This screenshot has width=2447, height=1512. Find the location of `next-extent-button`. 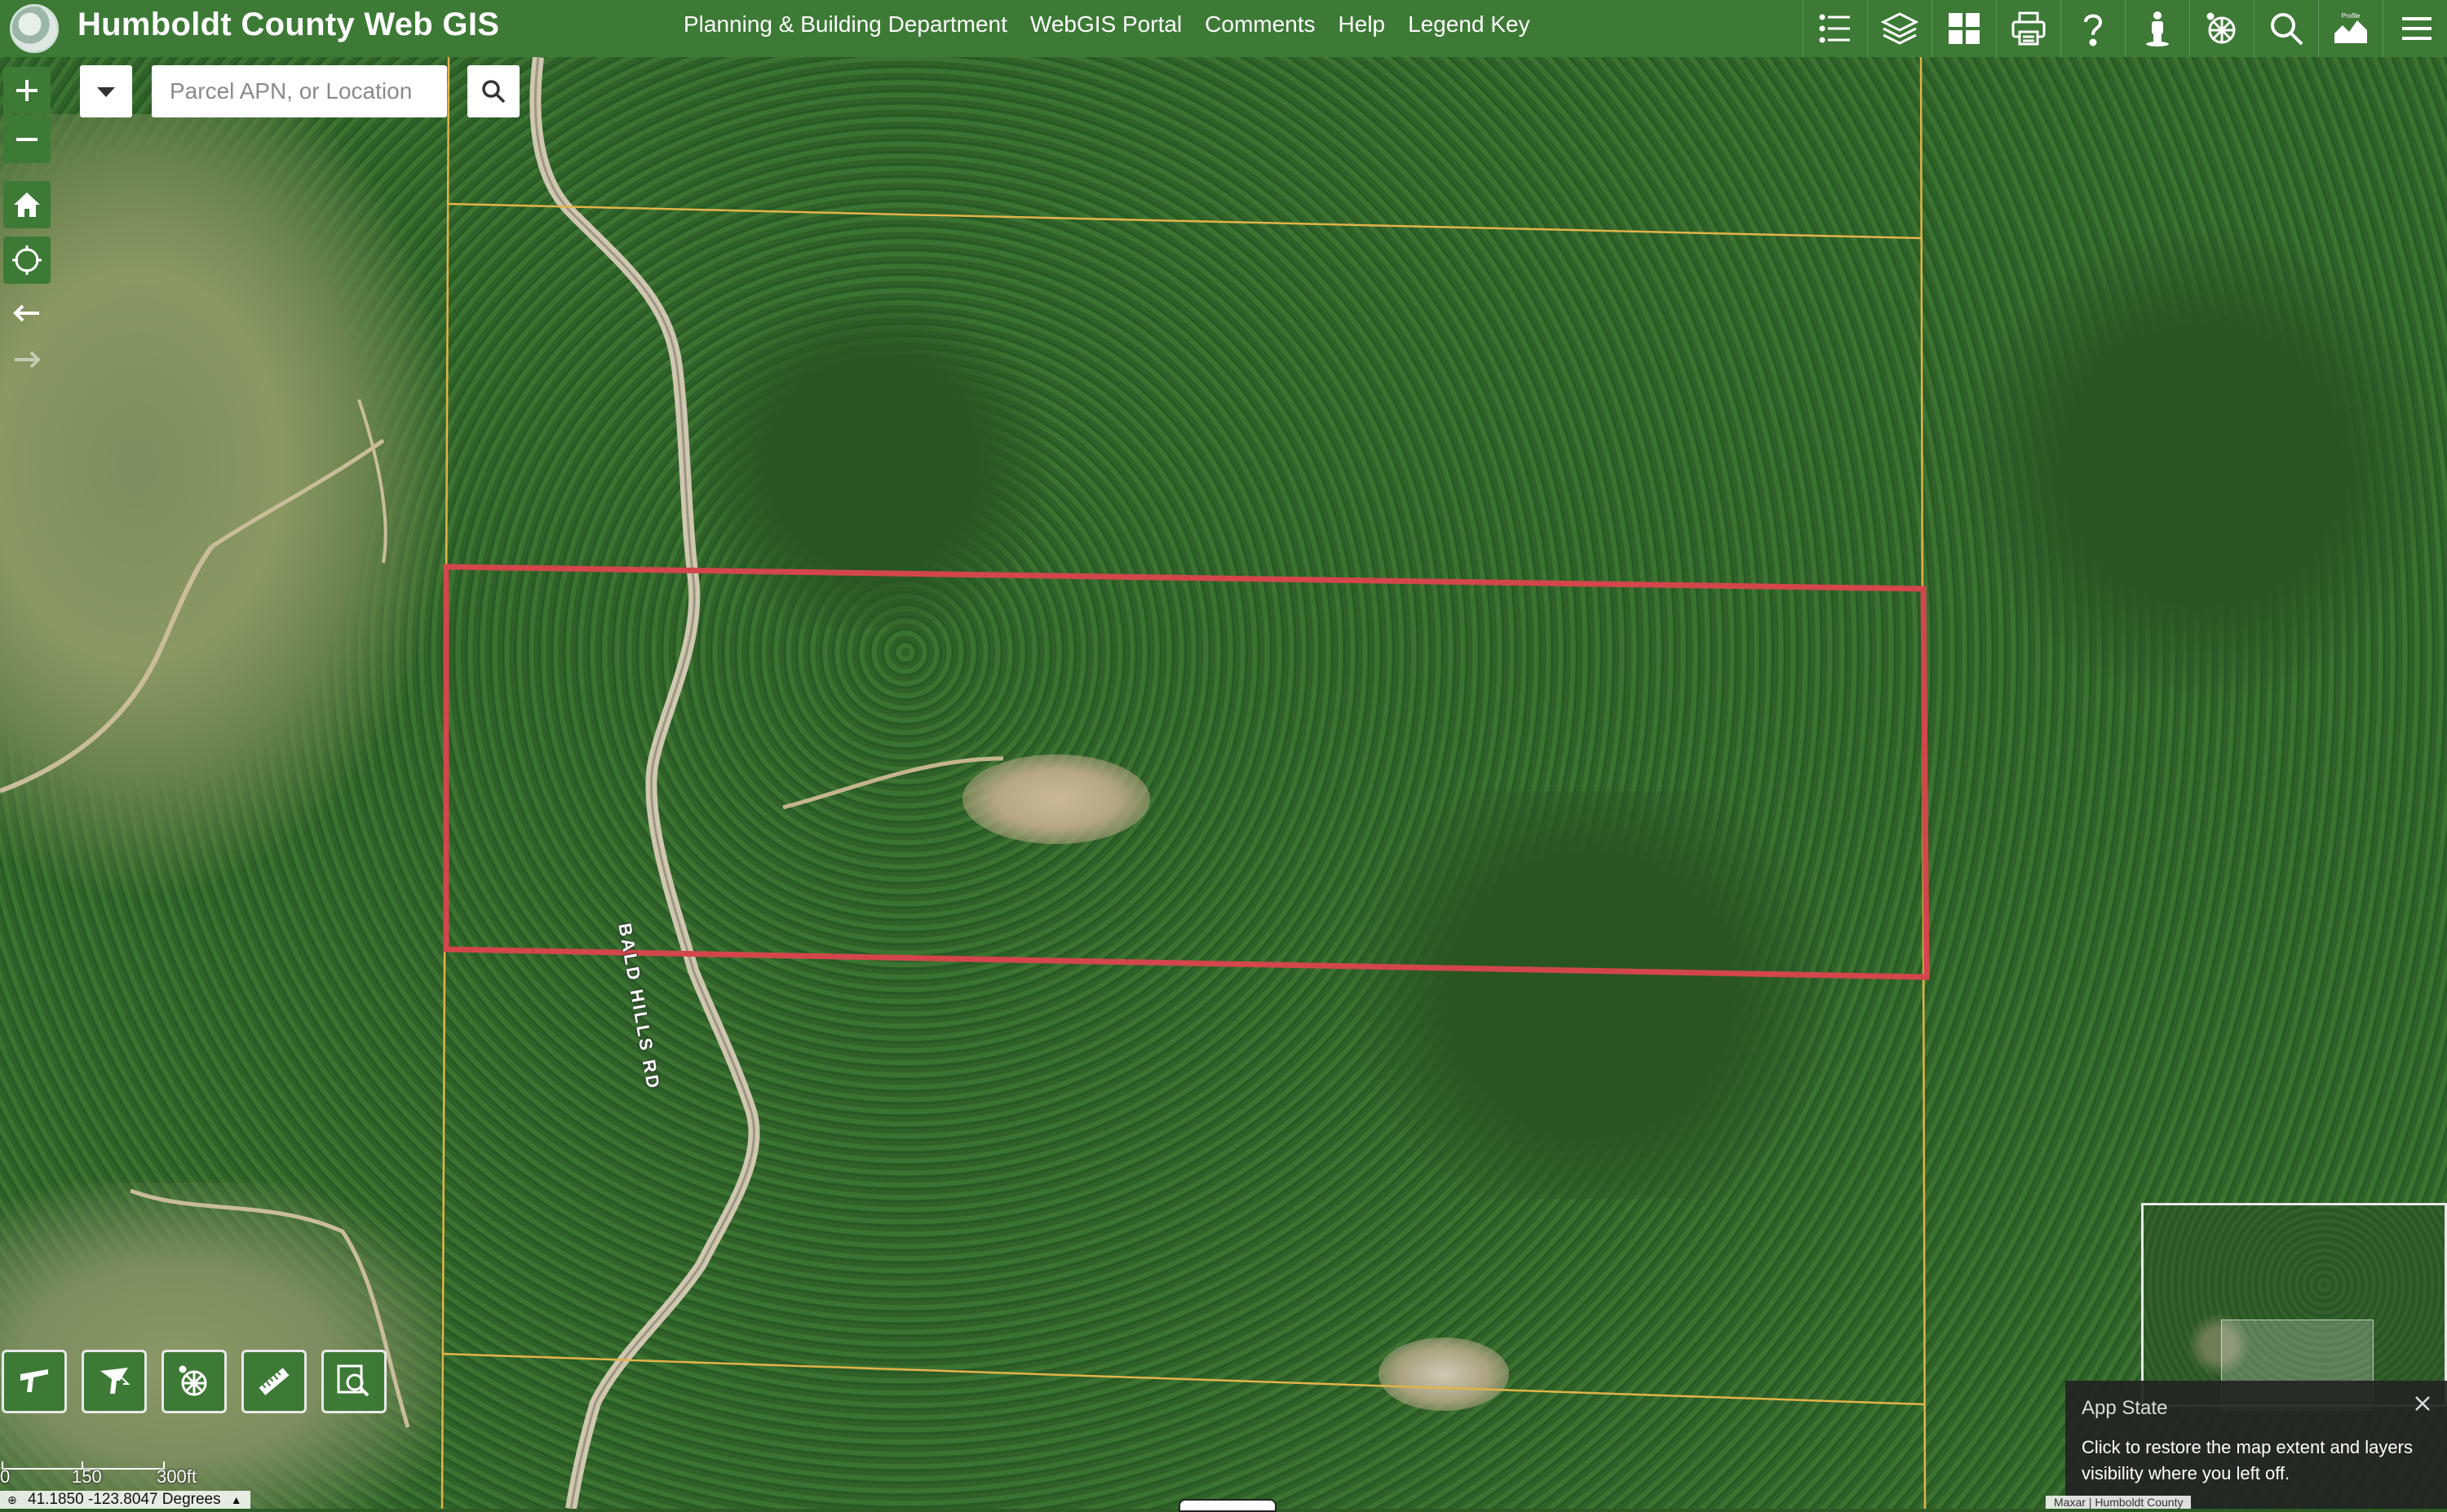

next-extent-button is located at coordinates (27, 359).